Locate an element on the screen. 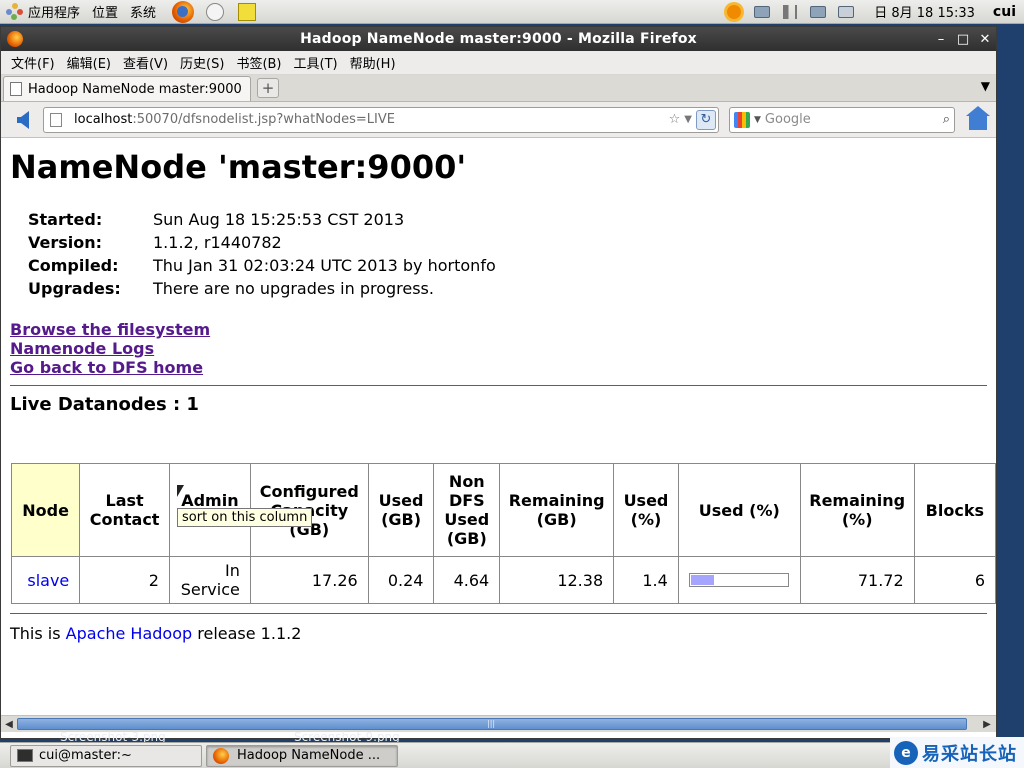  back-button is located at coordinates (23, 120).